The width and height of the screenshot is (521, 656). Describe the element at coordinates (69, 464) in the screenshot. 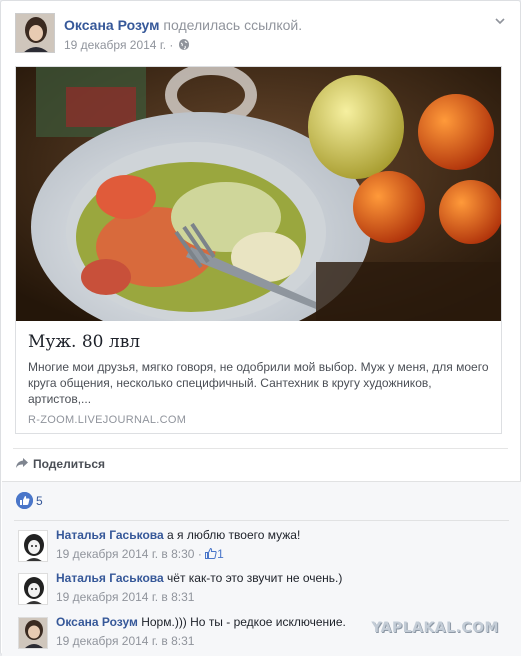

I see `share-label: Поделиться` at that location.